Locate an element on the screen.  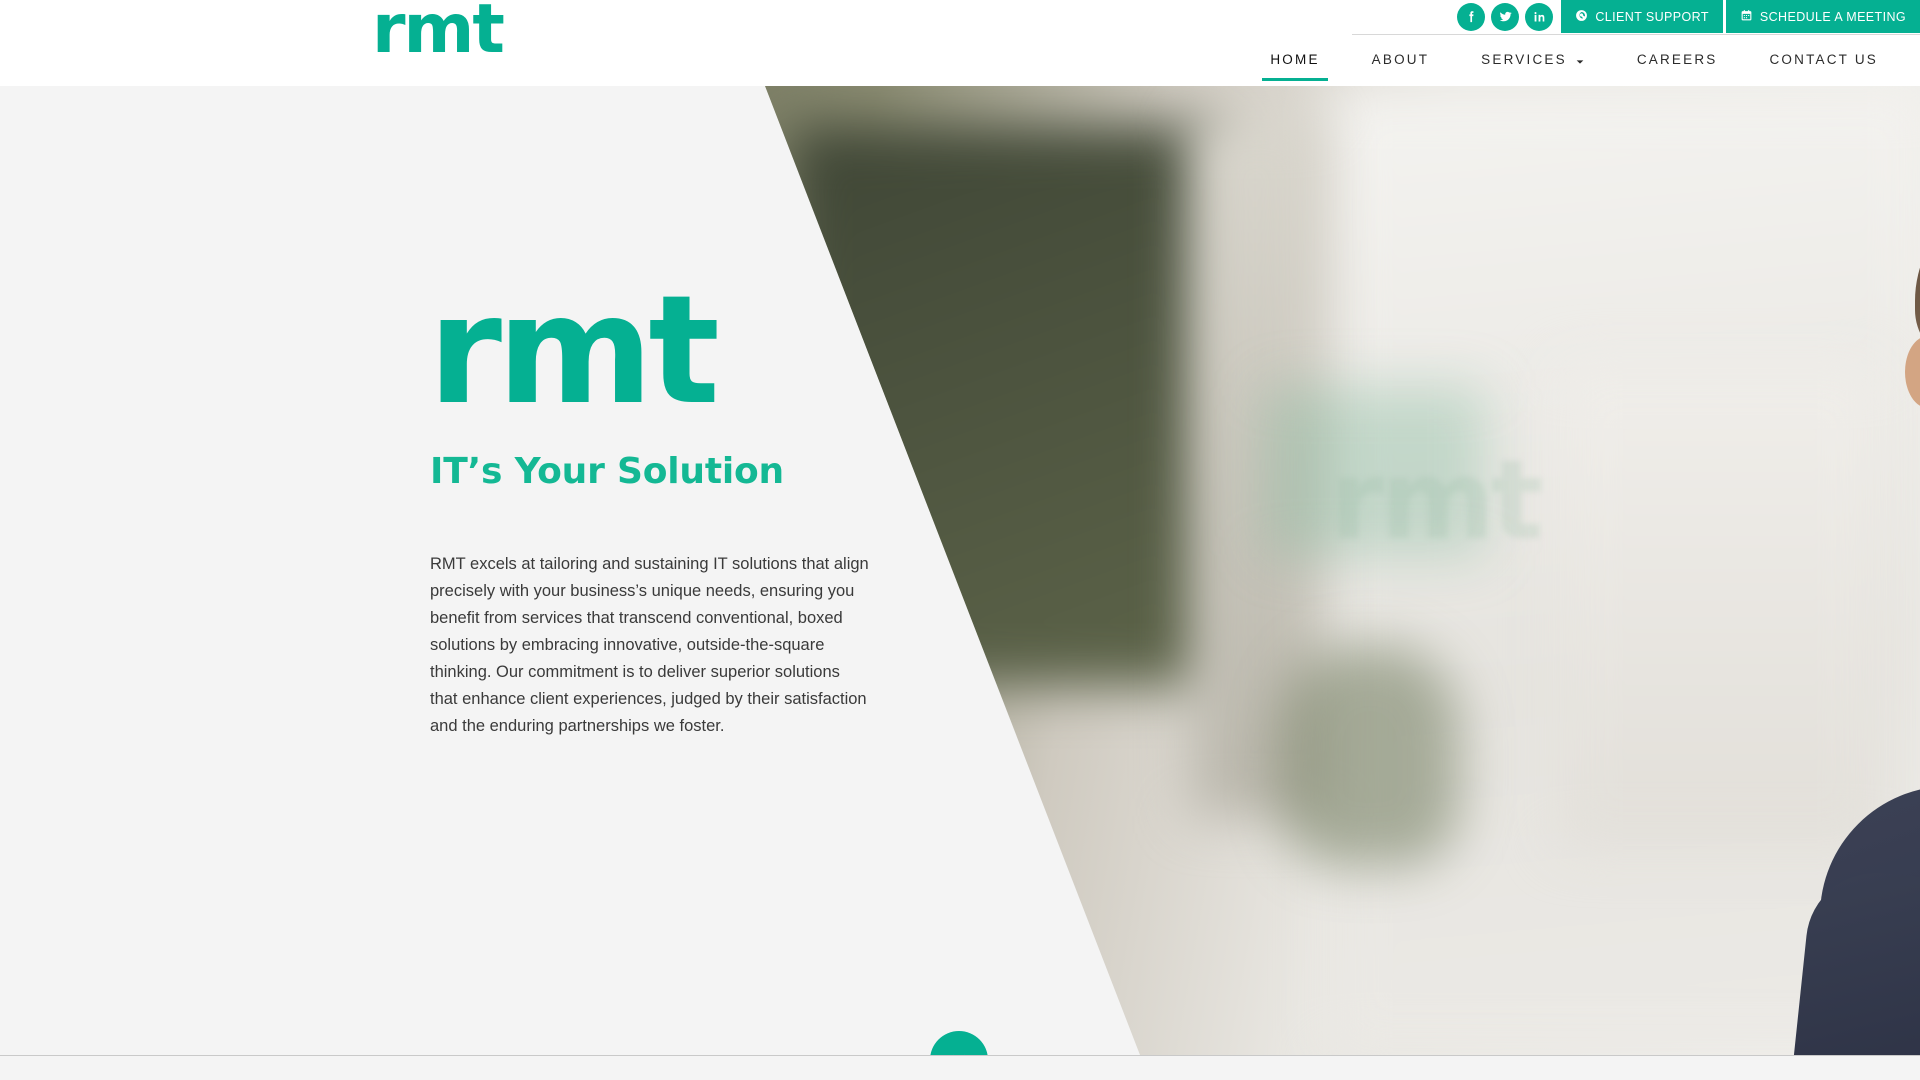
client-support-button: CLIENT SUPPORT is located at coordinates (1642, 16).